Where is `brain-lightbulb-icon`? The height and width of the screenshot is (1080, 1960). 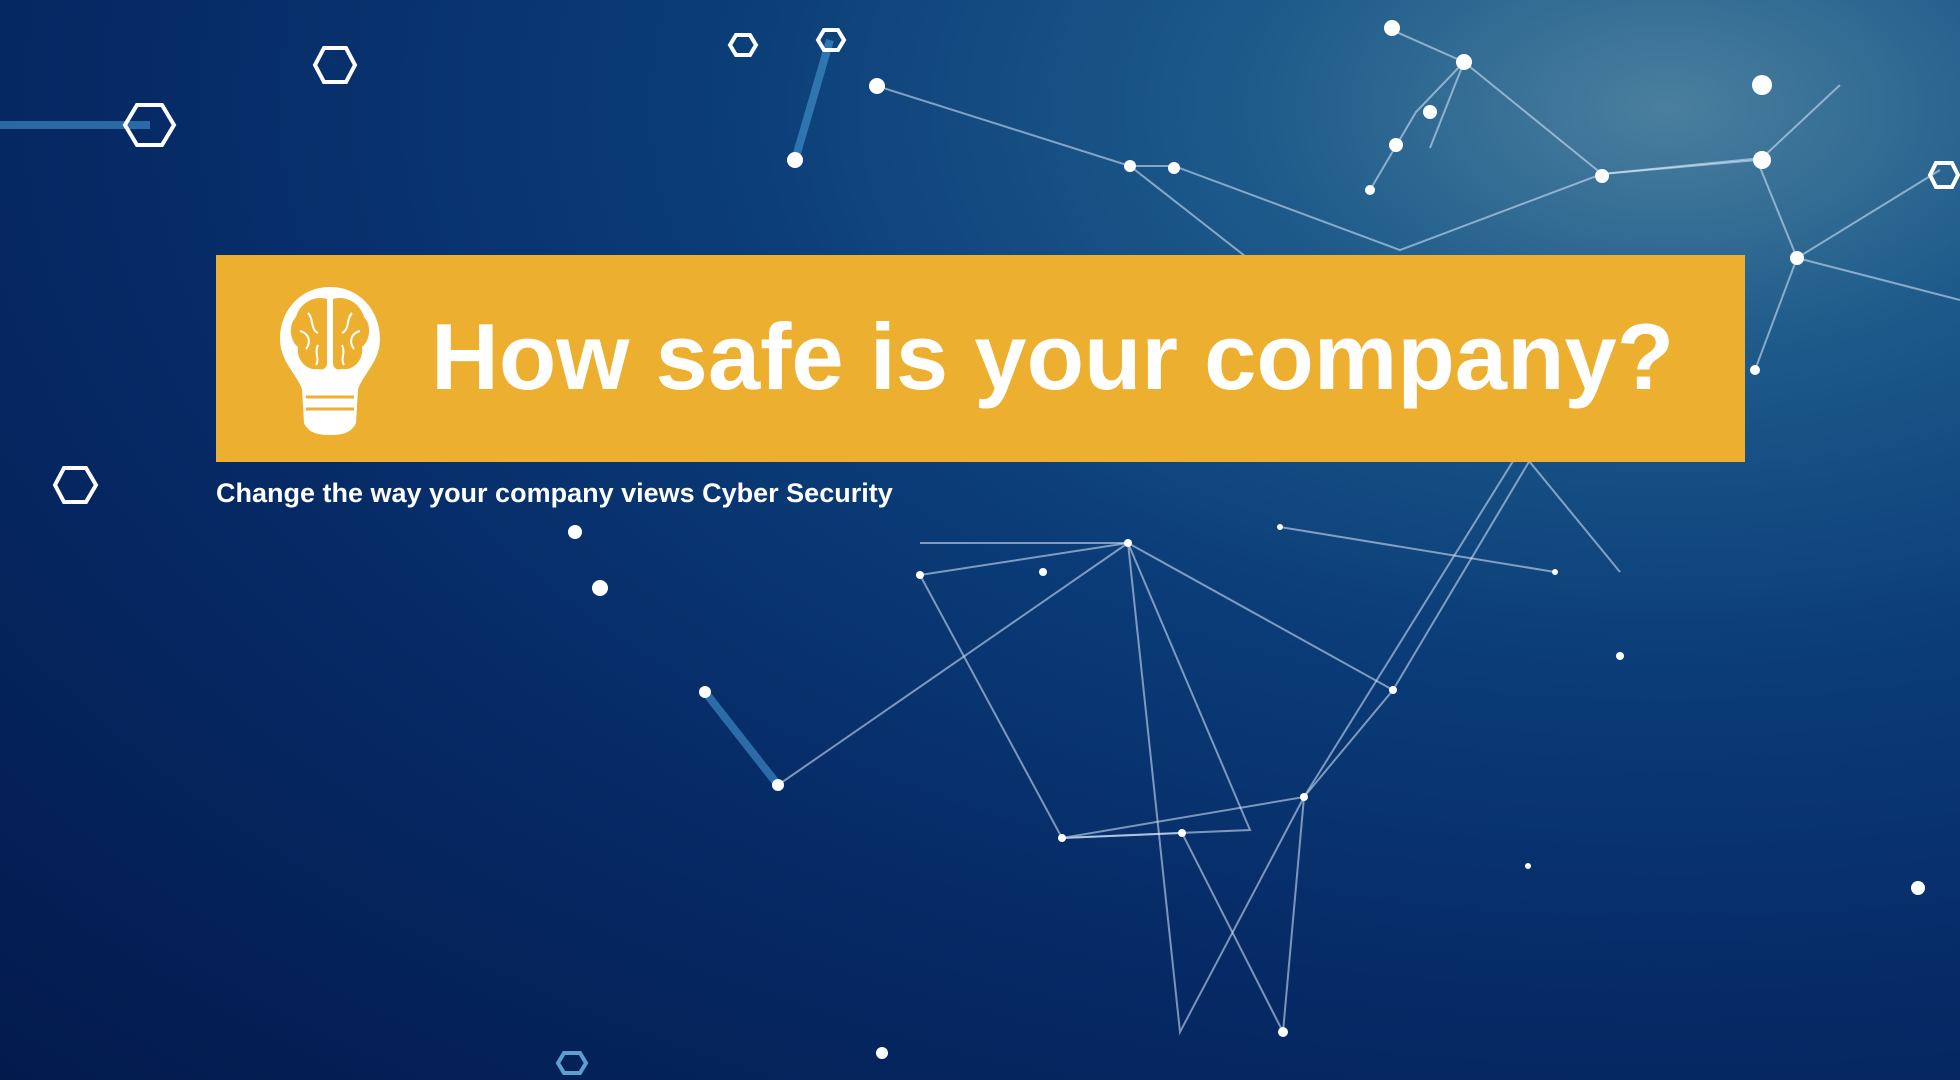 brain-lightbulb-icon is located at coordinates (330, 361).